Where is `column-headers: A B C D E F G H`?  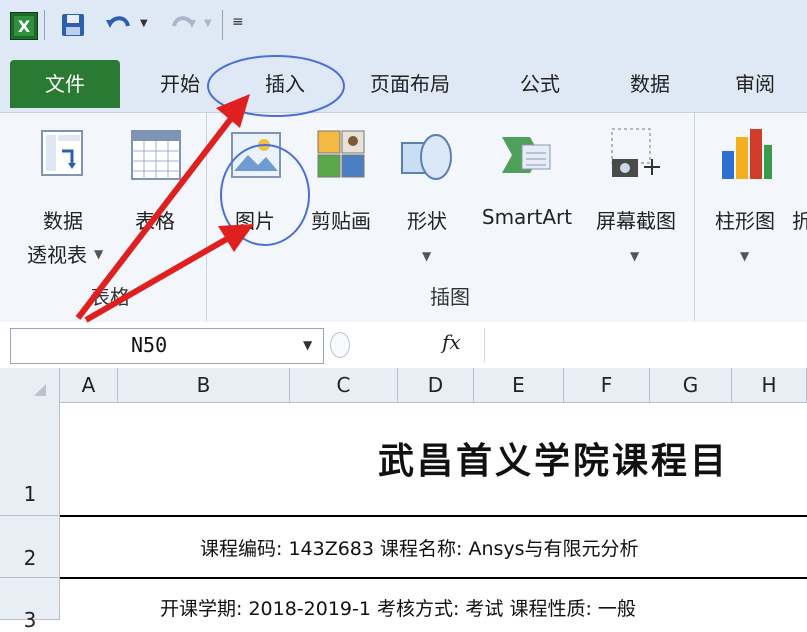
column-headers: A B C D E F G H is located at coordinates (403, 385).